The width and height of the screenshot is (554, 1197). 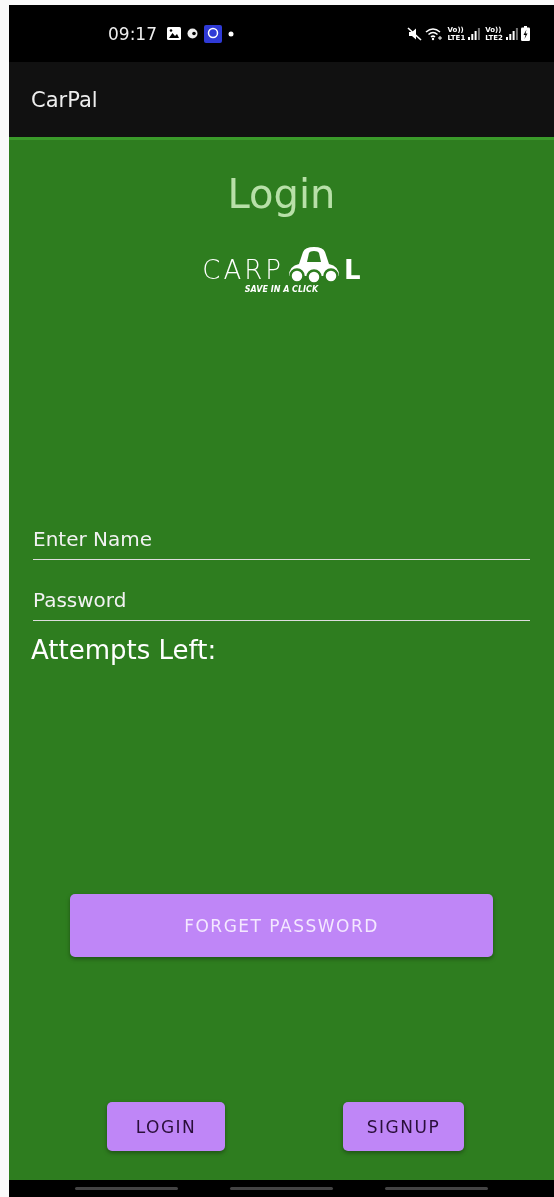 What do you see at coordinates (403, 1126) in the screenshot?
I see `signup-button: SIGNUP` at bounding box center [403, 1126].